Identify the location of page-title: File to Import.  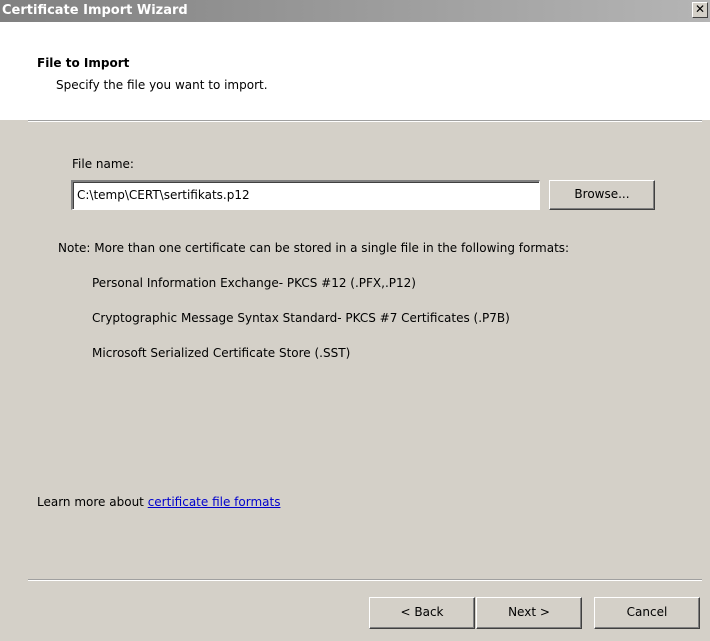
(83, 63).